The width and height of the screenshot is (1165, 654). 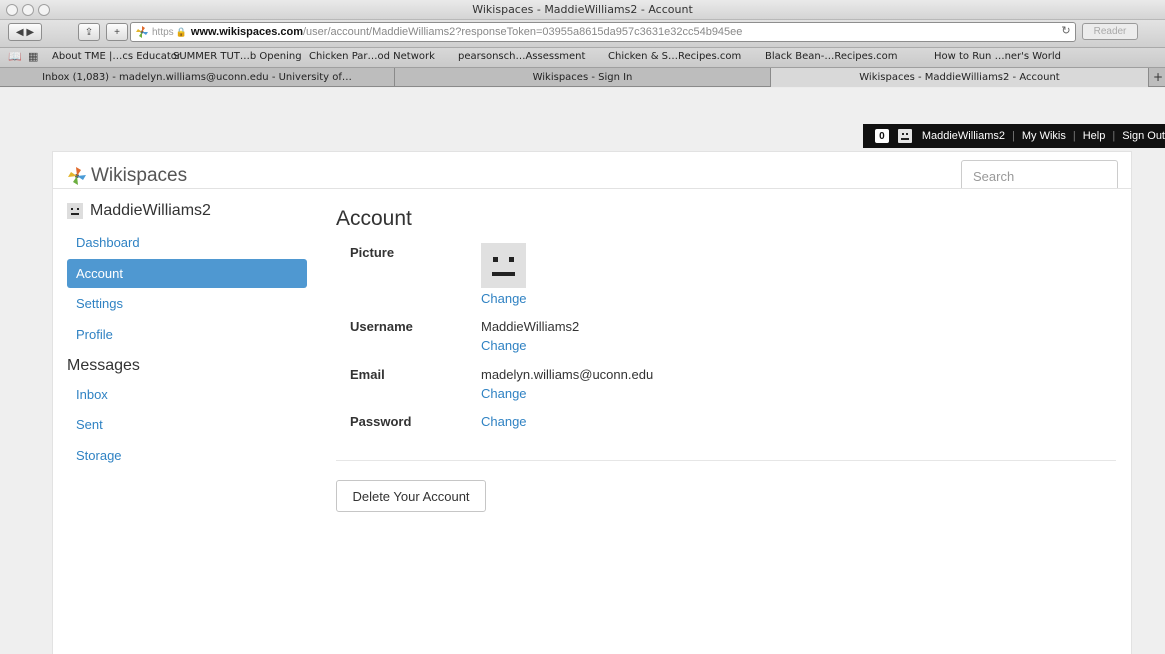 I want to click on username-label: Username, so click(x=381, y=326).